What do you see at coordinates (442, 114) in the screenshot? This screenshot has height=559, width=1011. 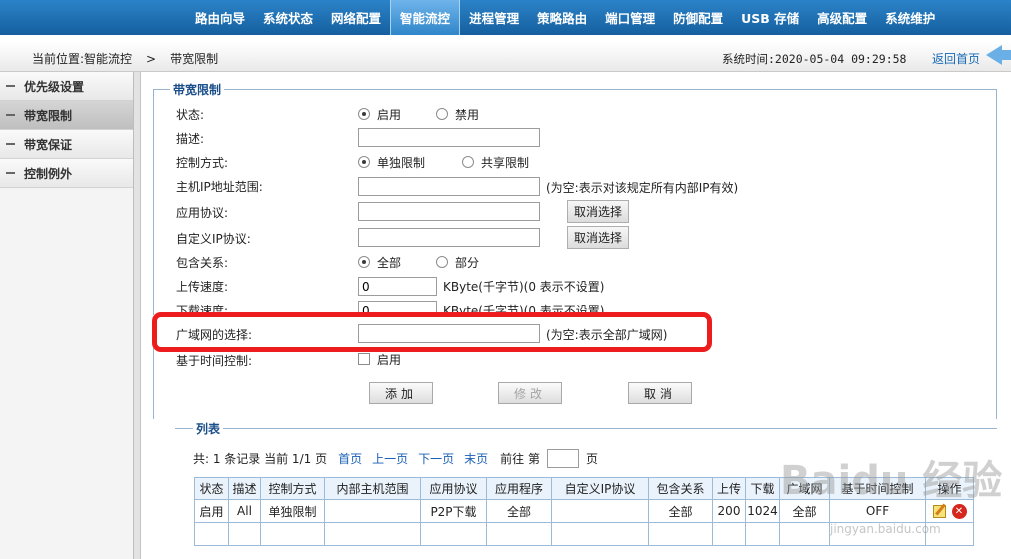 I see `status-disable-radio` at bounding box center [442, 114].